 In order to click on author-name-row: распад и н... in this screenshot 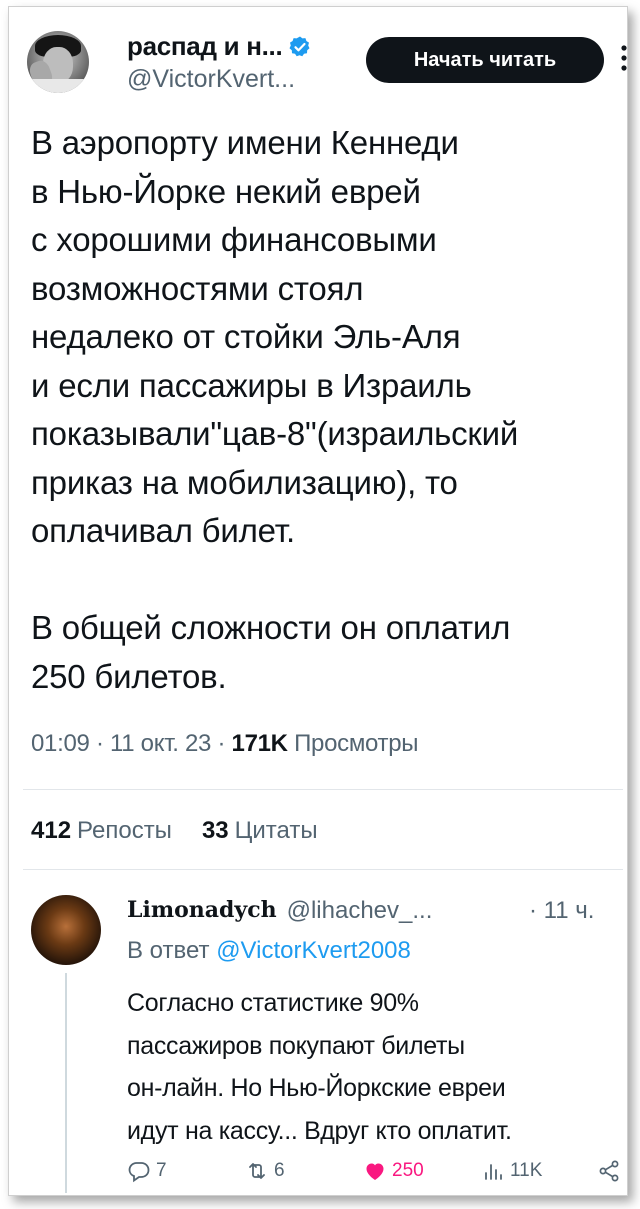, I will do `click(219, 46)`.